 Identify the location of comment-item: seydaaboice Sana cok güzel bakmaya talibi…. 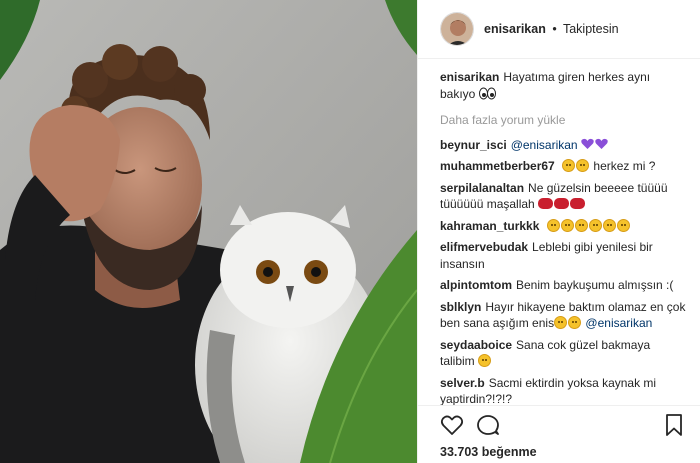
(563, 353).